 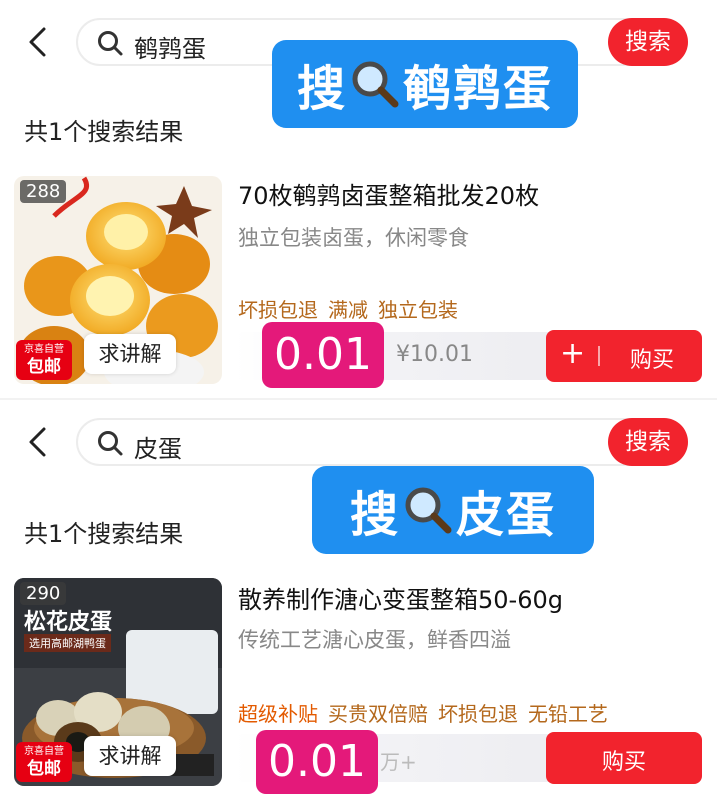 I want to click on product-tags: 超级补贴 买贵双倍赔 坏损包退 无铅工艺, so click(x=423, y=712).